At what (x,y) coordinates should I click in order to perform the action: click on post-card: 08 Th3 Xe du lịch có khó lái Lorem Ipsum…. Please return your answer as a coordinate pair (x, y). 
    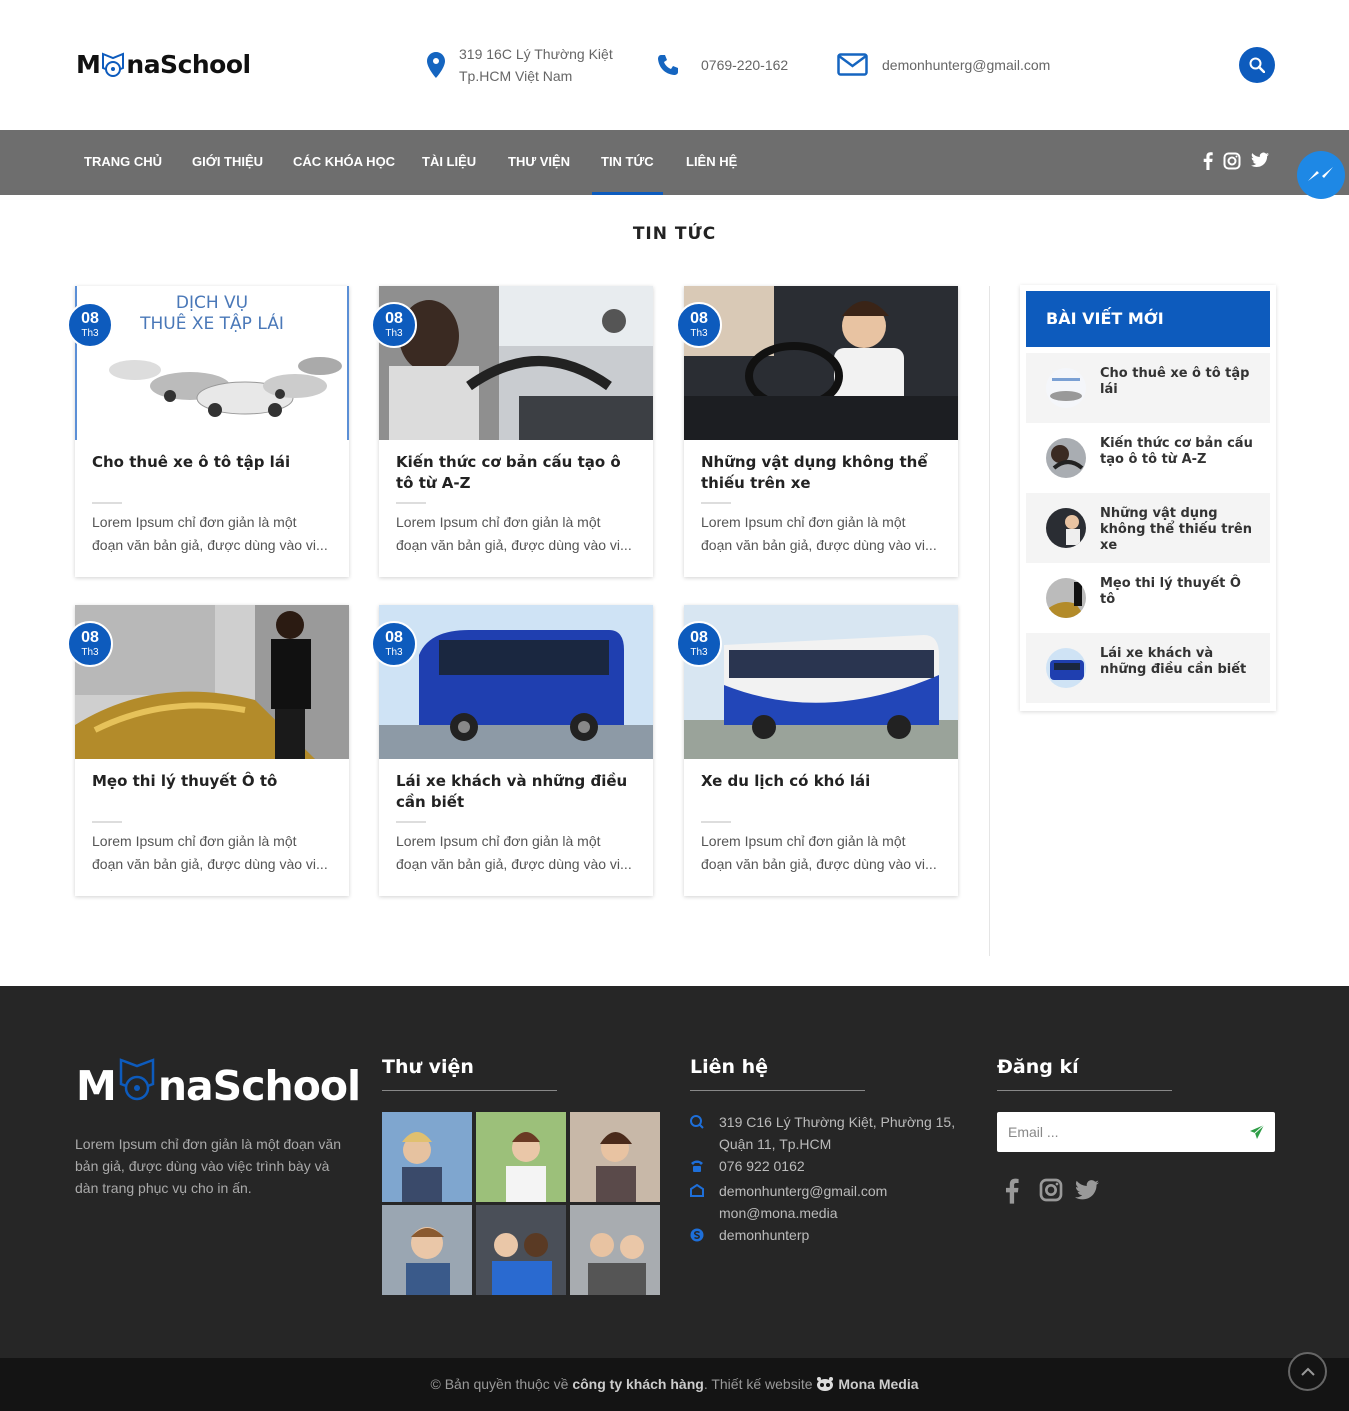
    Looking at the image, I should click on (817, 750).